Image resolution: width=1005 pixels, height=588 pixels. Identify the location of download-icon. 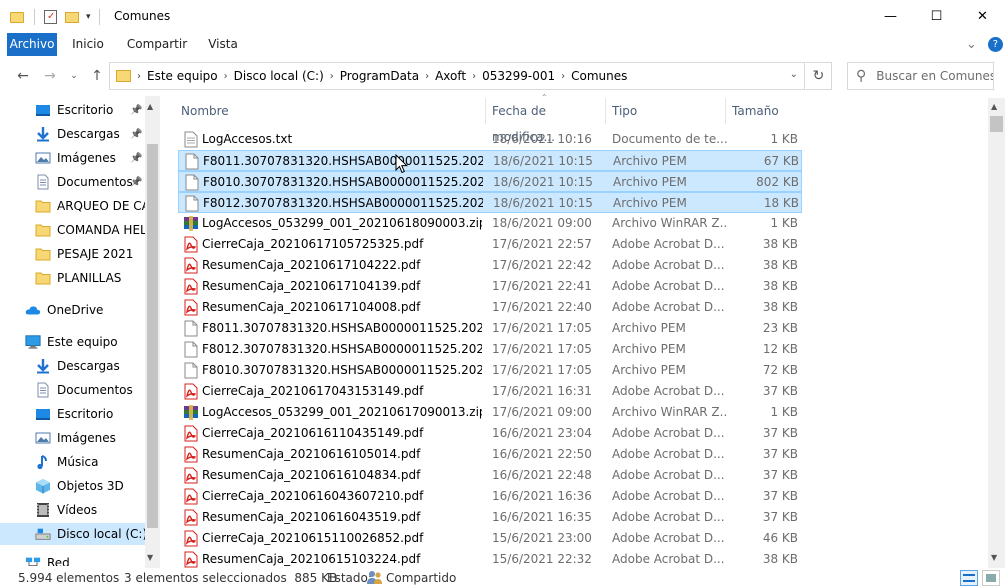
(43, 366).